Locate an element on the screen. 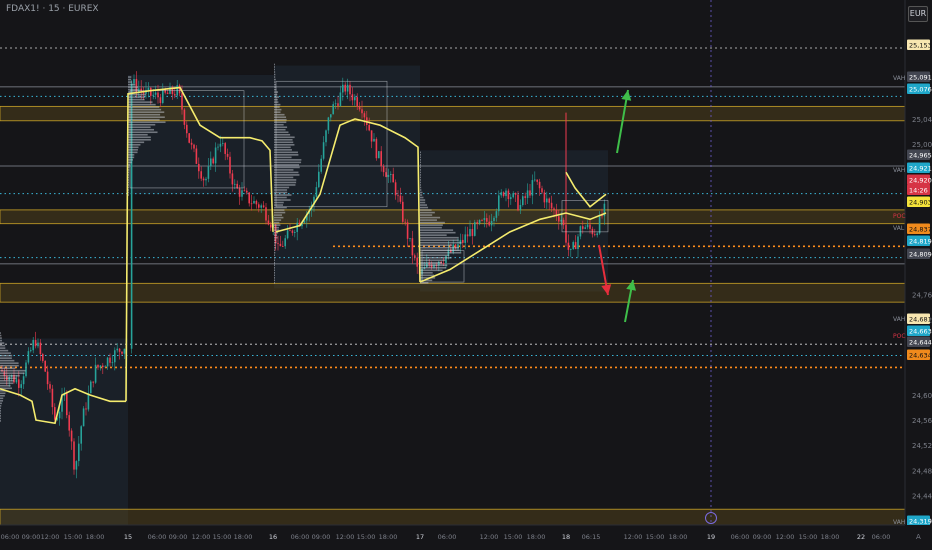 The height and width of the screenshot is (550, 932). symbol-title: FDAX1! · 15 · EUREX is located at coordinates (52, 9).